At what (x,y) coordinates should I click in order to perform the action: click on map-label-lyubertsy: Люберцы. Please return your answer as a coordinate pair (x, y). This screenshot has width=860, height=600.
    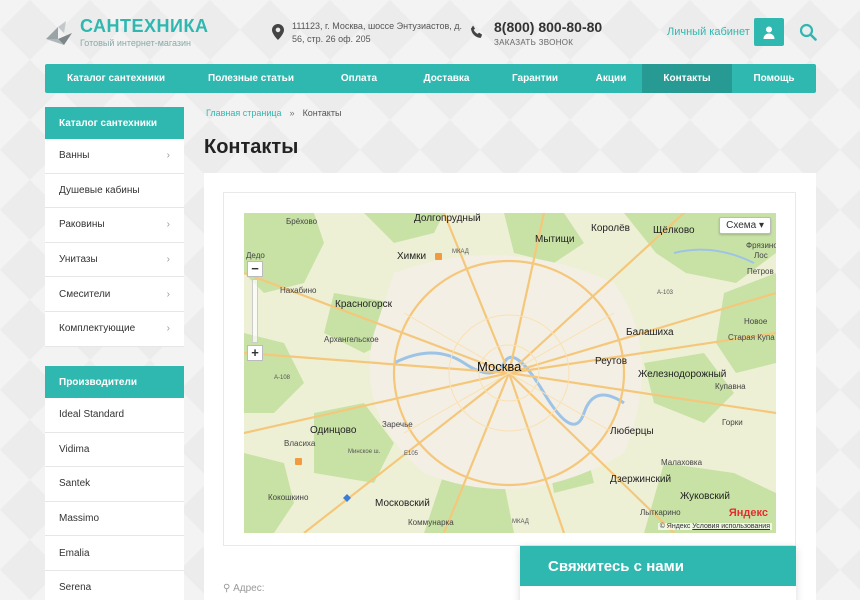
    Looking at the image, I should click on (632, 431).